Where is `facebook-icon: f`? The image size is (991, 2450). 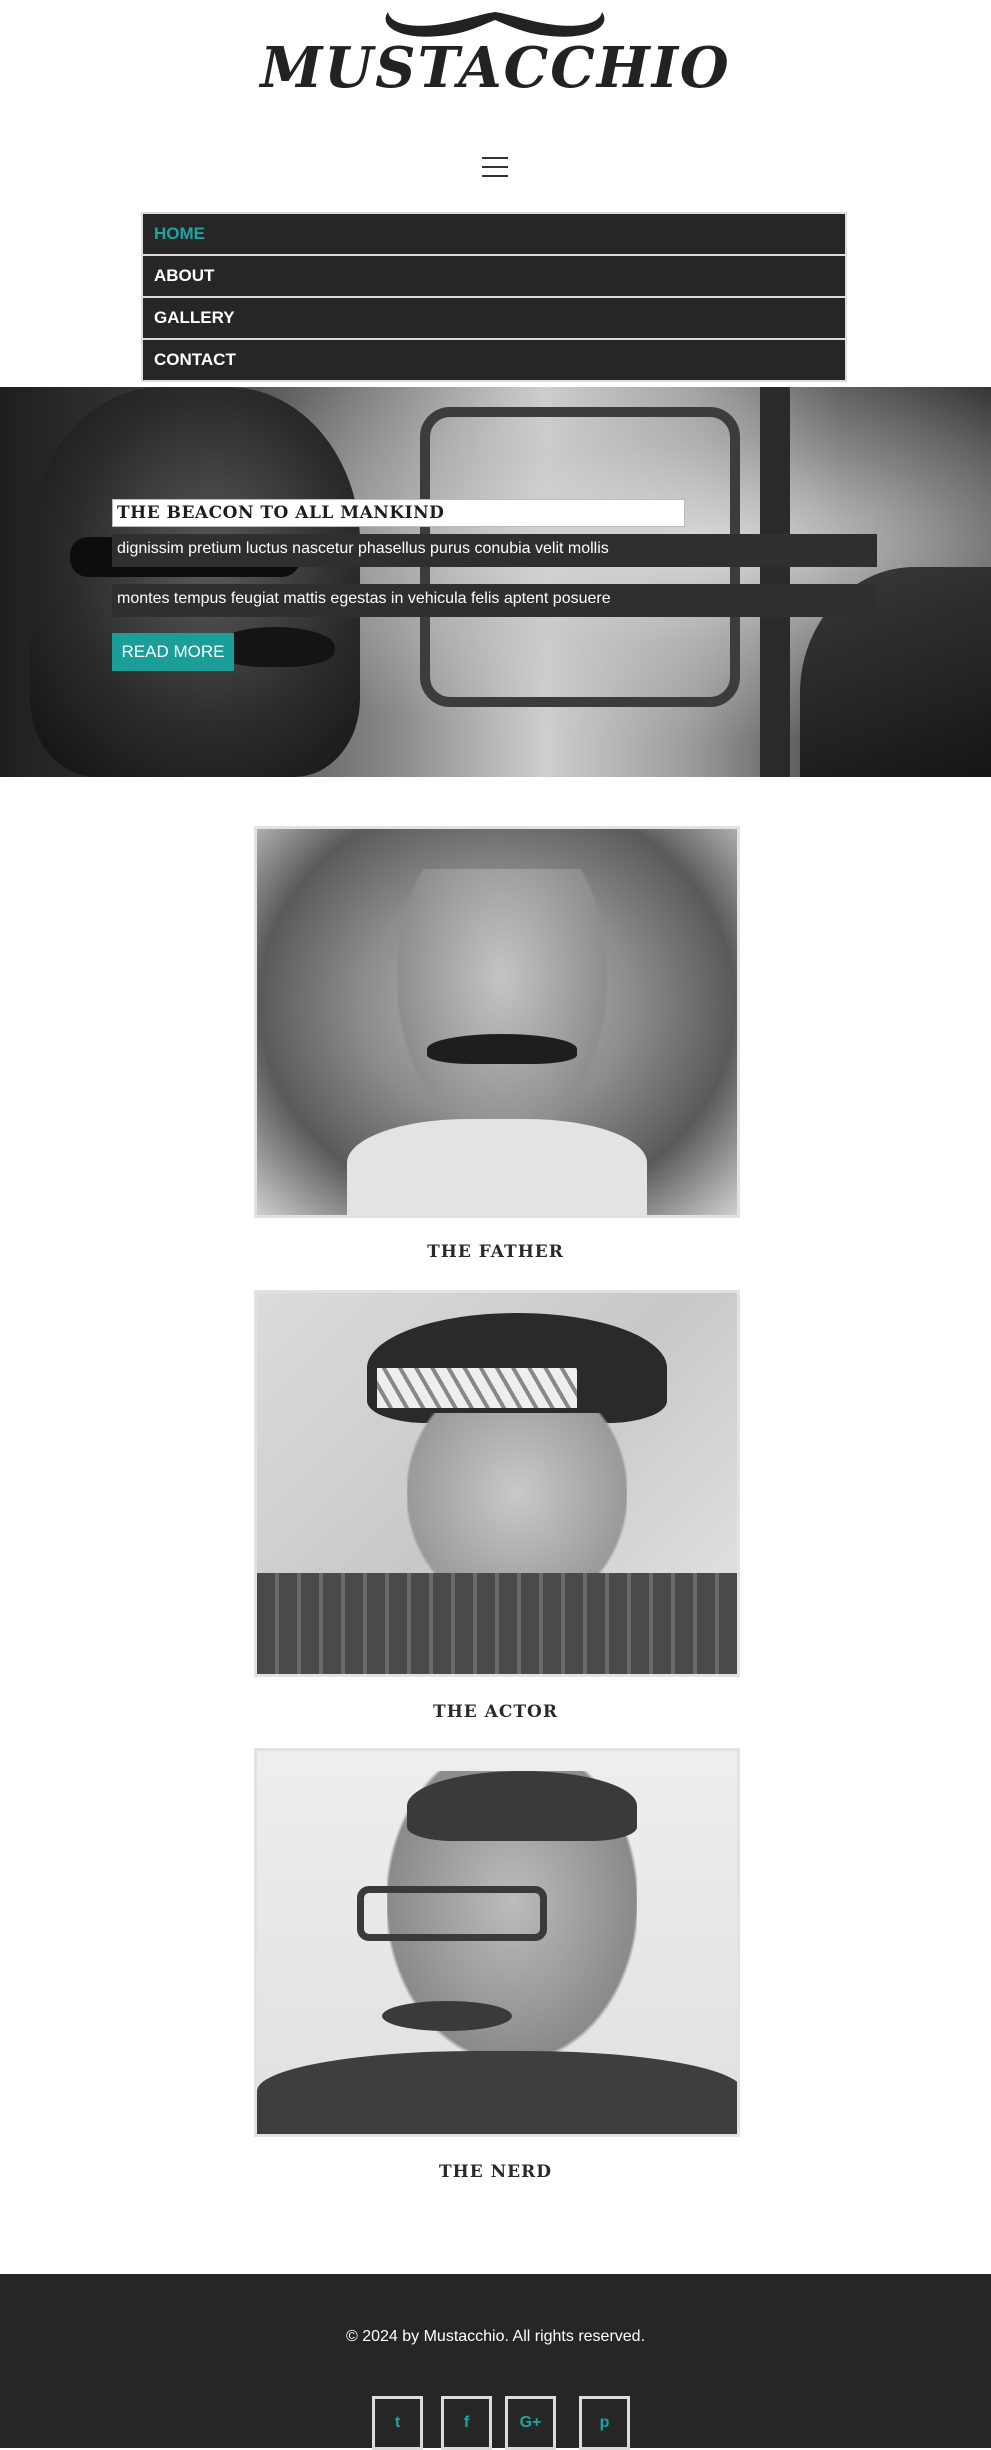
facebook-icon: f is located at coordinates (466, 2423).